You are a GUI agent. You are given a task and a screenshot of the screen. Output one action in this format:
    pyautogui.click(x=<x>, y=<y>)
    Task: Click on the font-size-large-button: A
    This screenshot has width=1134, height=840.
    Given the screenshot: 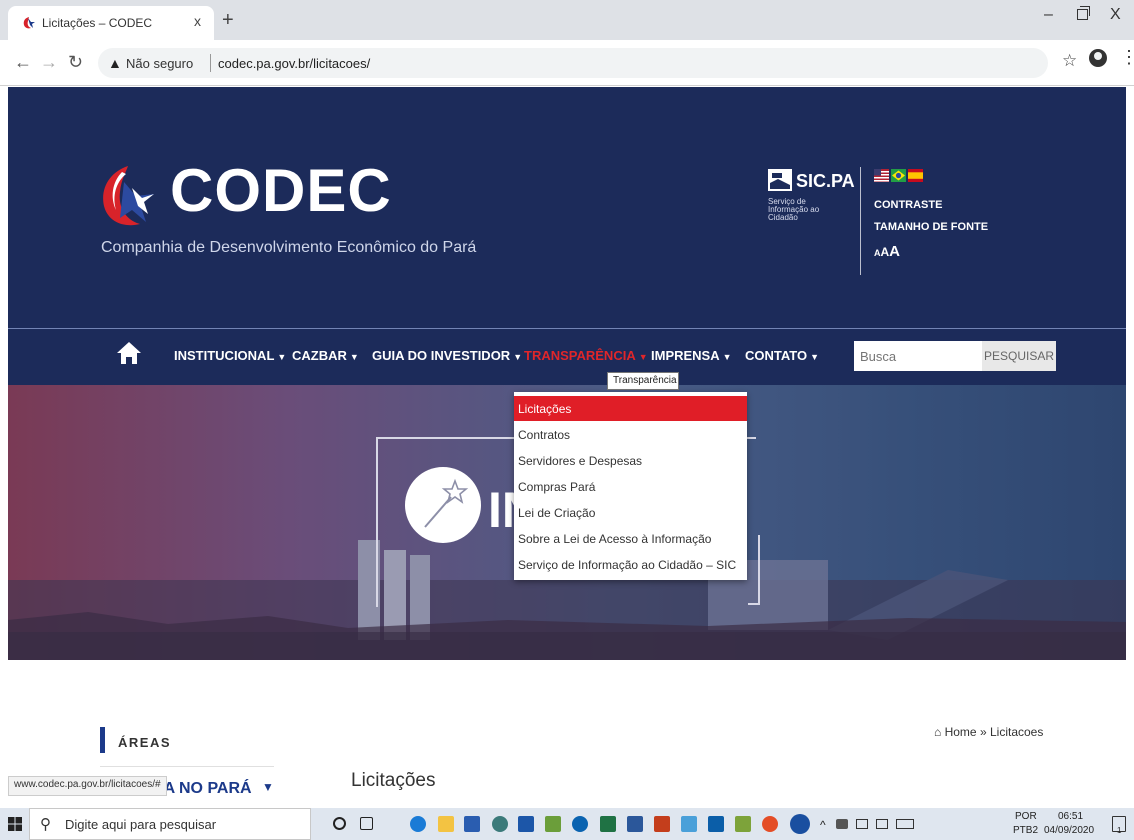 What is the action you would take?
    pyautogui.click(x=894, y=251)
    